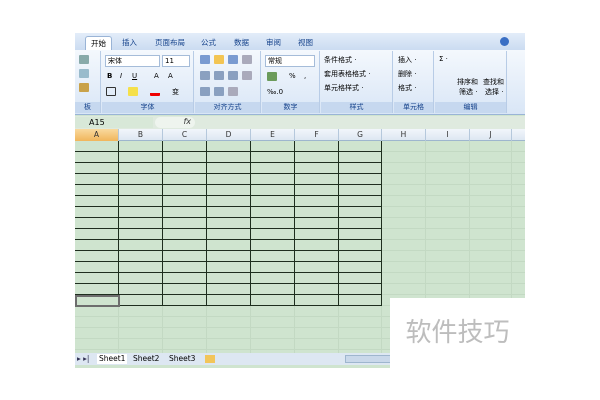  Describe the element at coordinates (343, 88) in the screenshot. I see `cell-styles-button: 单元格样式 ·` at that location.